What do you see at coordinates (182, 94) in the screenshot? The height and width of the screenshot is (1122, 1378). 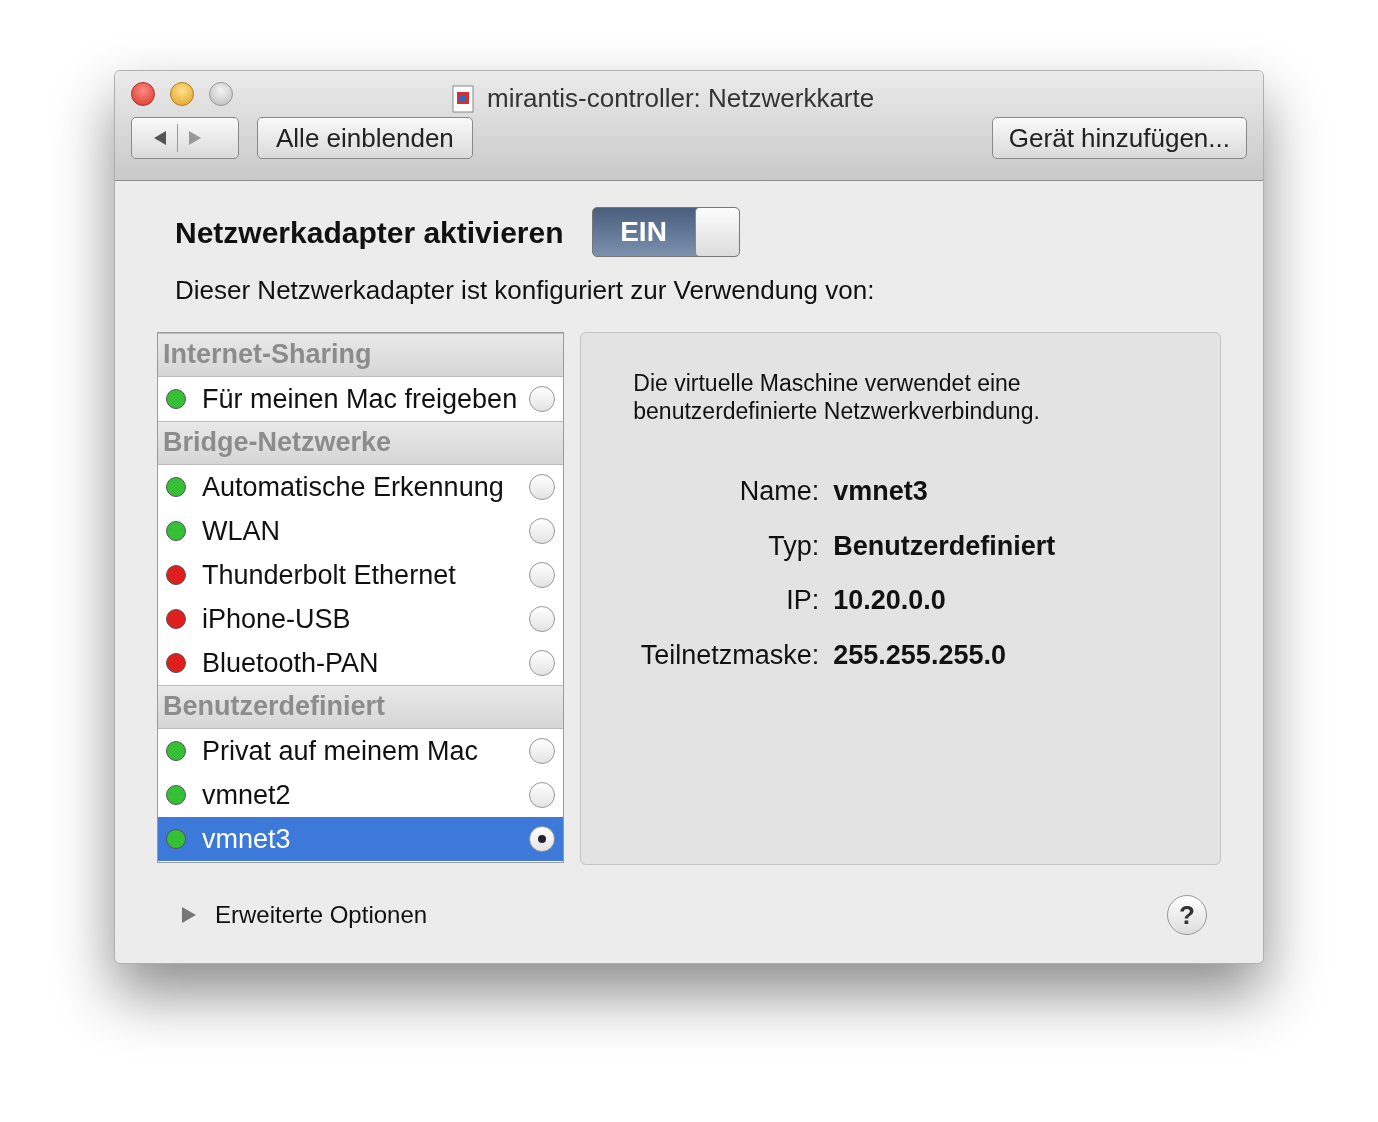 I see `minimize-button` at bounding box center [182, 94].